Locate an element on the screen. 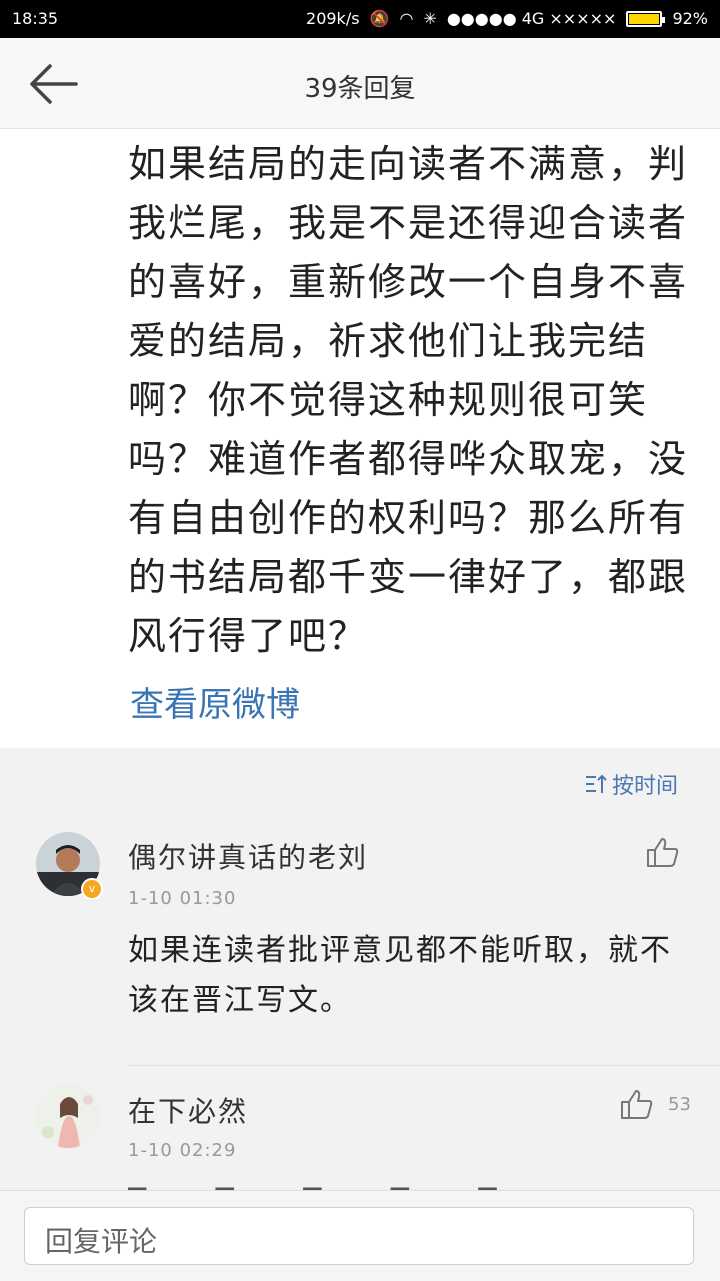  verified-badge-icon: v is located at coordinates (92, 889).